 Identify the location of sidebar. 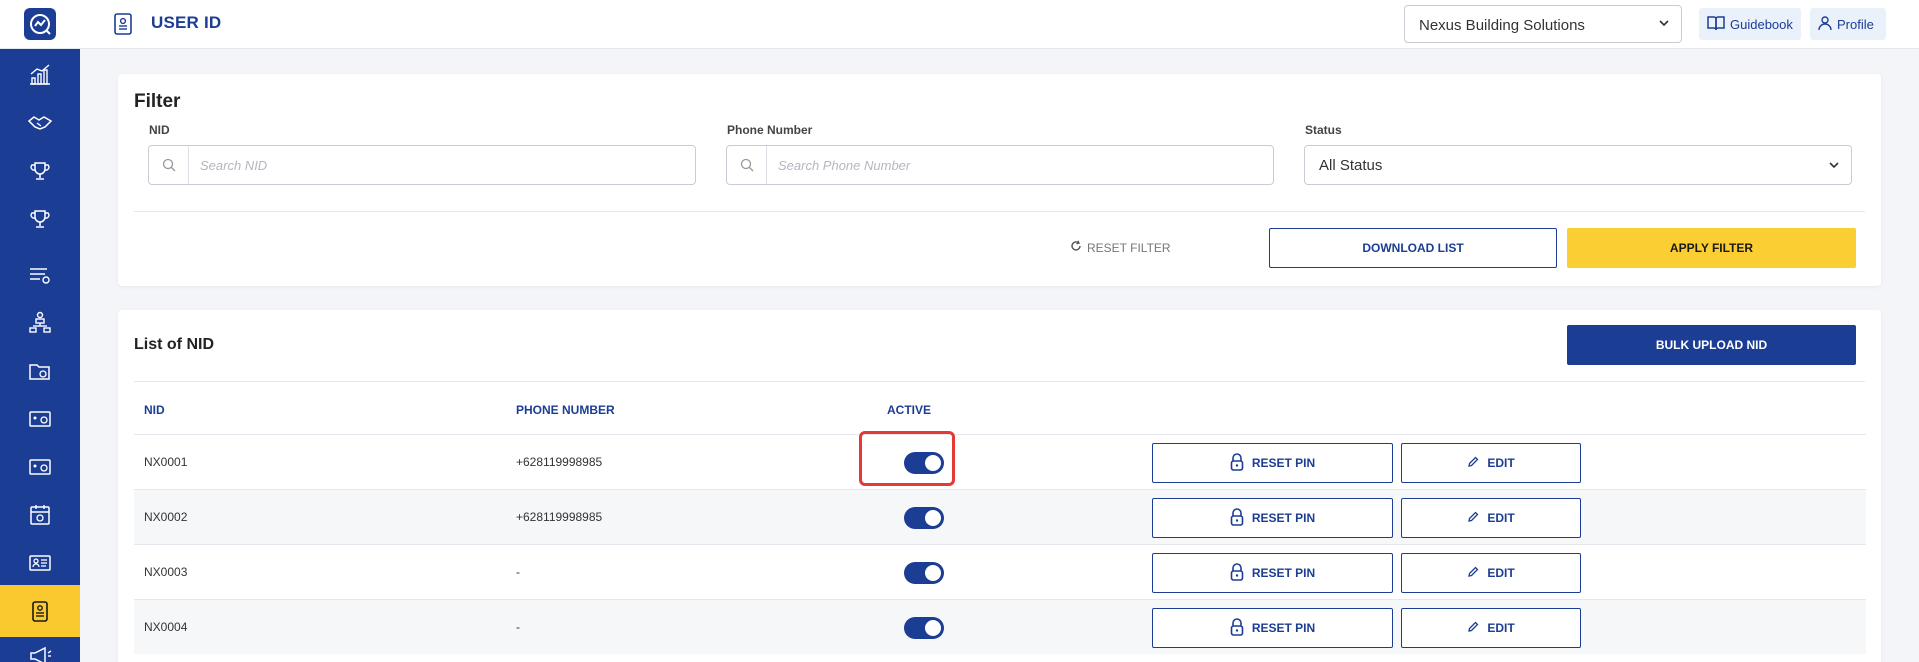
(40, 331).